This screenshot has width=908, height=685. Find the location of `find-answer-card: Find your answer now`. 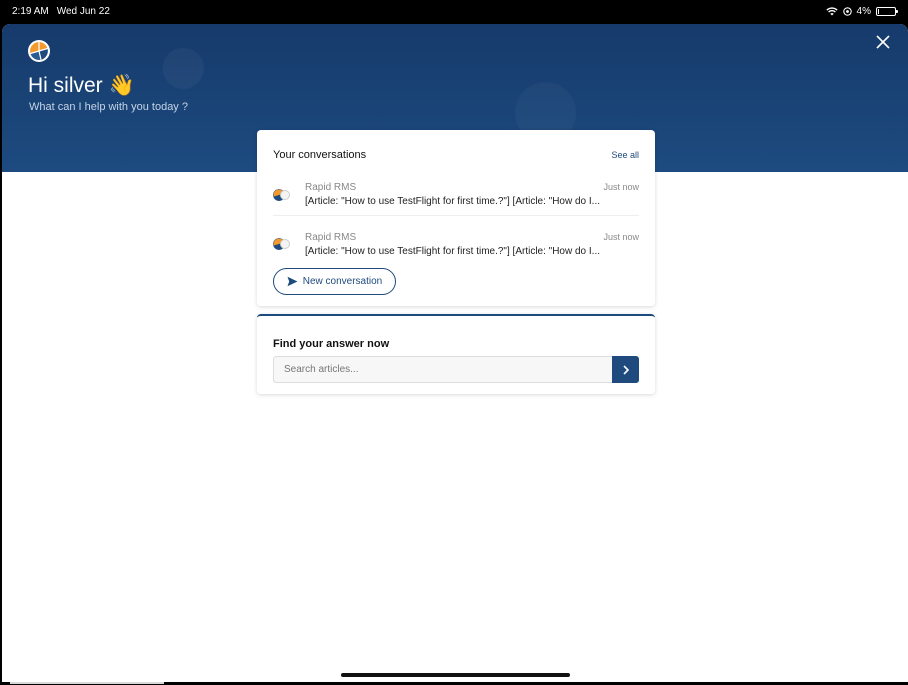

find-answer-card: Find your answer now is located at coordinates (456, 354).